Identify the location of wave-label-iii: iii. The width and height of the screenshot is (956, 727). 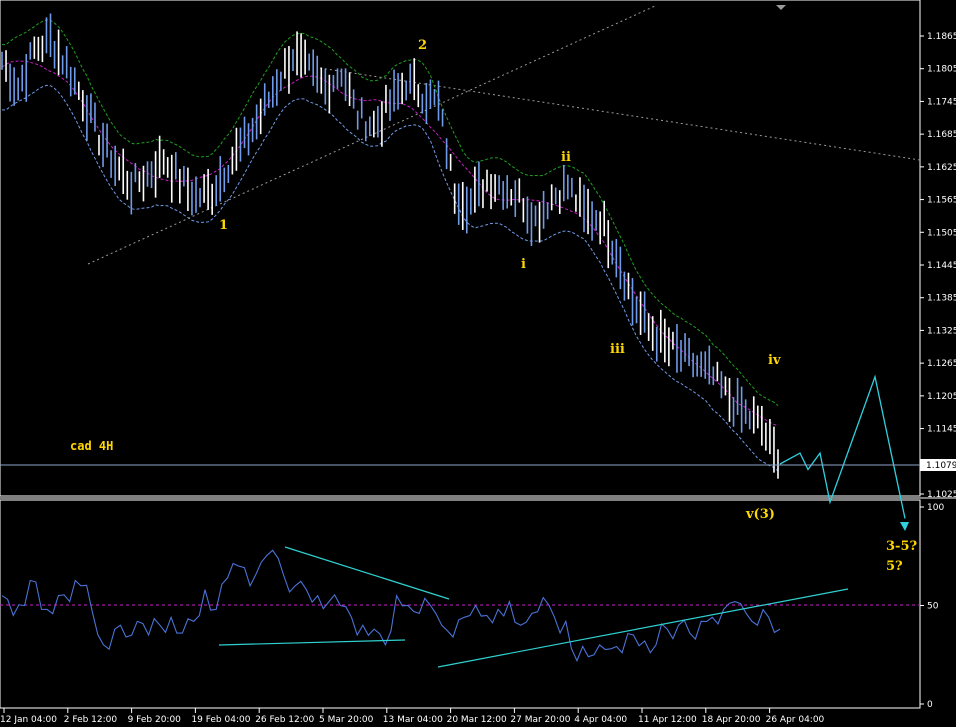
(617, 349).